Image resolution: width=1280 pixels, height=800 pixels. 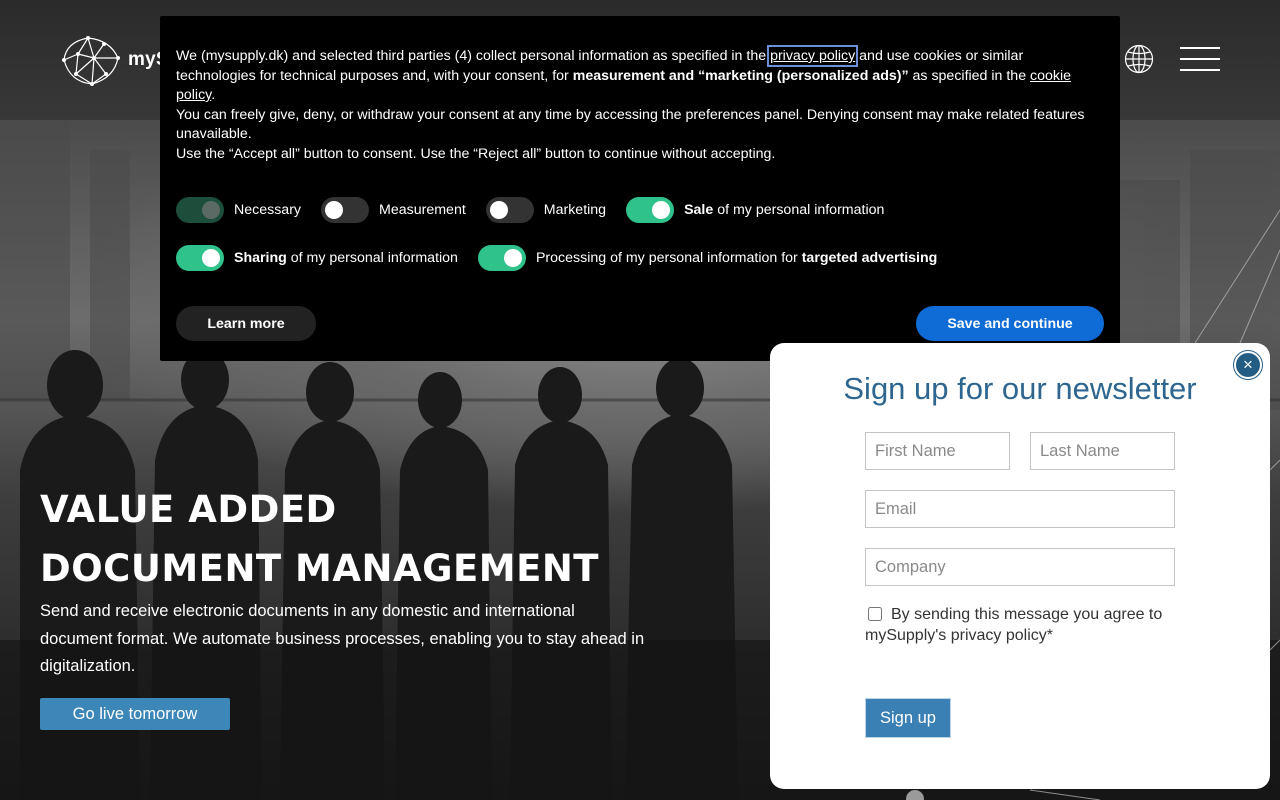 I want to click on globe-icon, so click(x=1139, y=59).